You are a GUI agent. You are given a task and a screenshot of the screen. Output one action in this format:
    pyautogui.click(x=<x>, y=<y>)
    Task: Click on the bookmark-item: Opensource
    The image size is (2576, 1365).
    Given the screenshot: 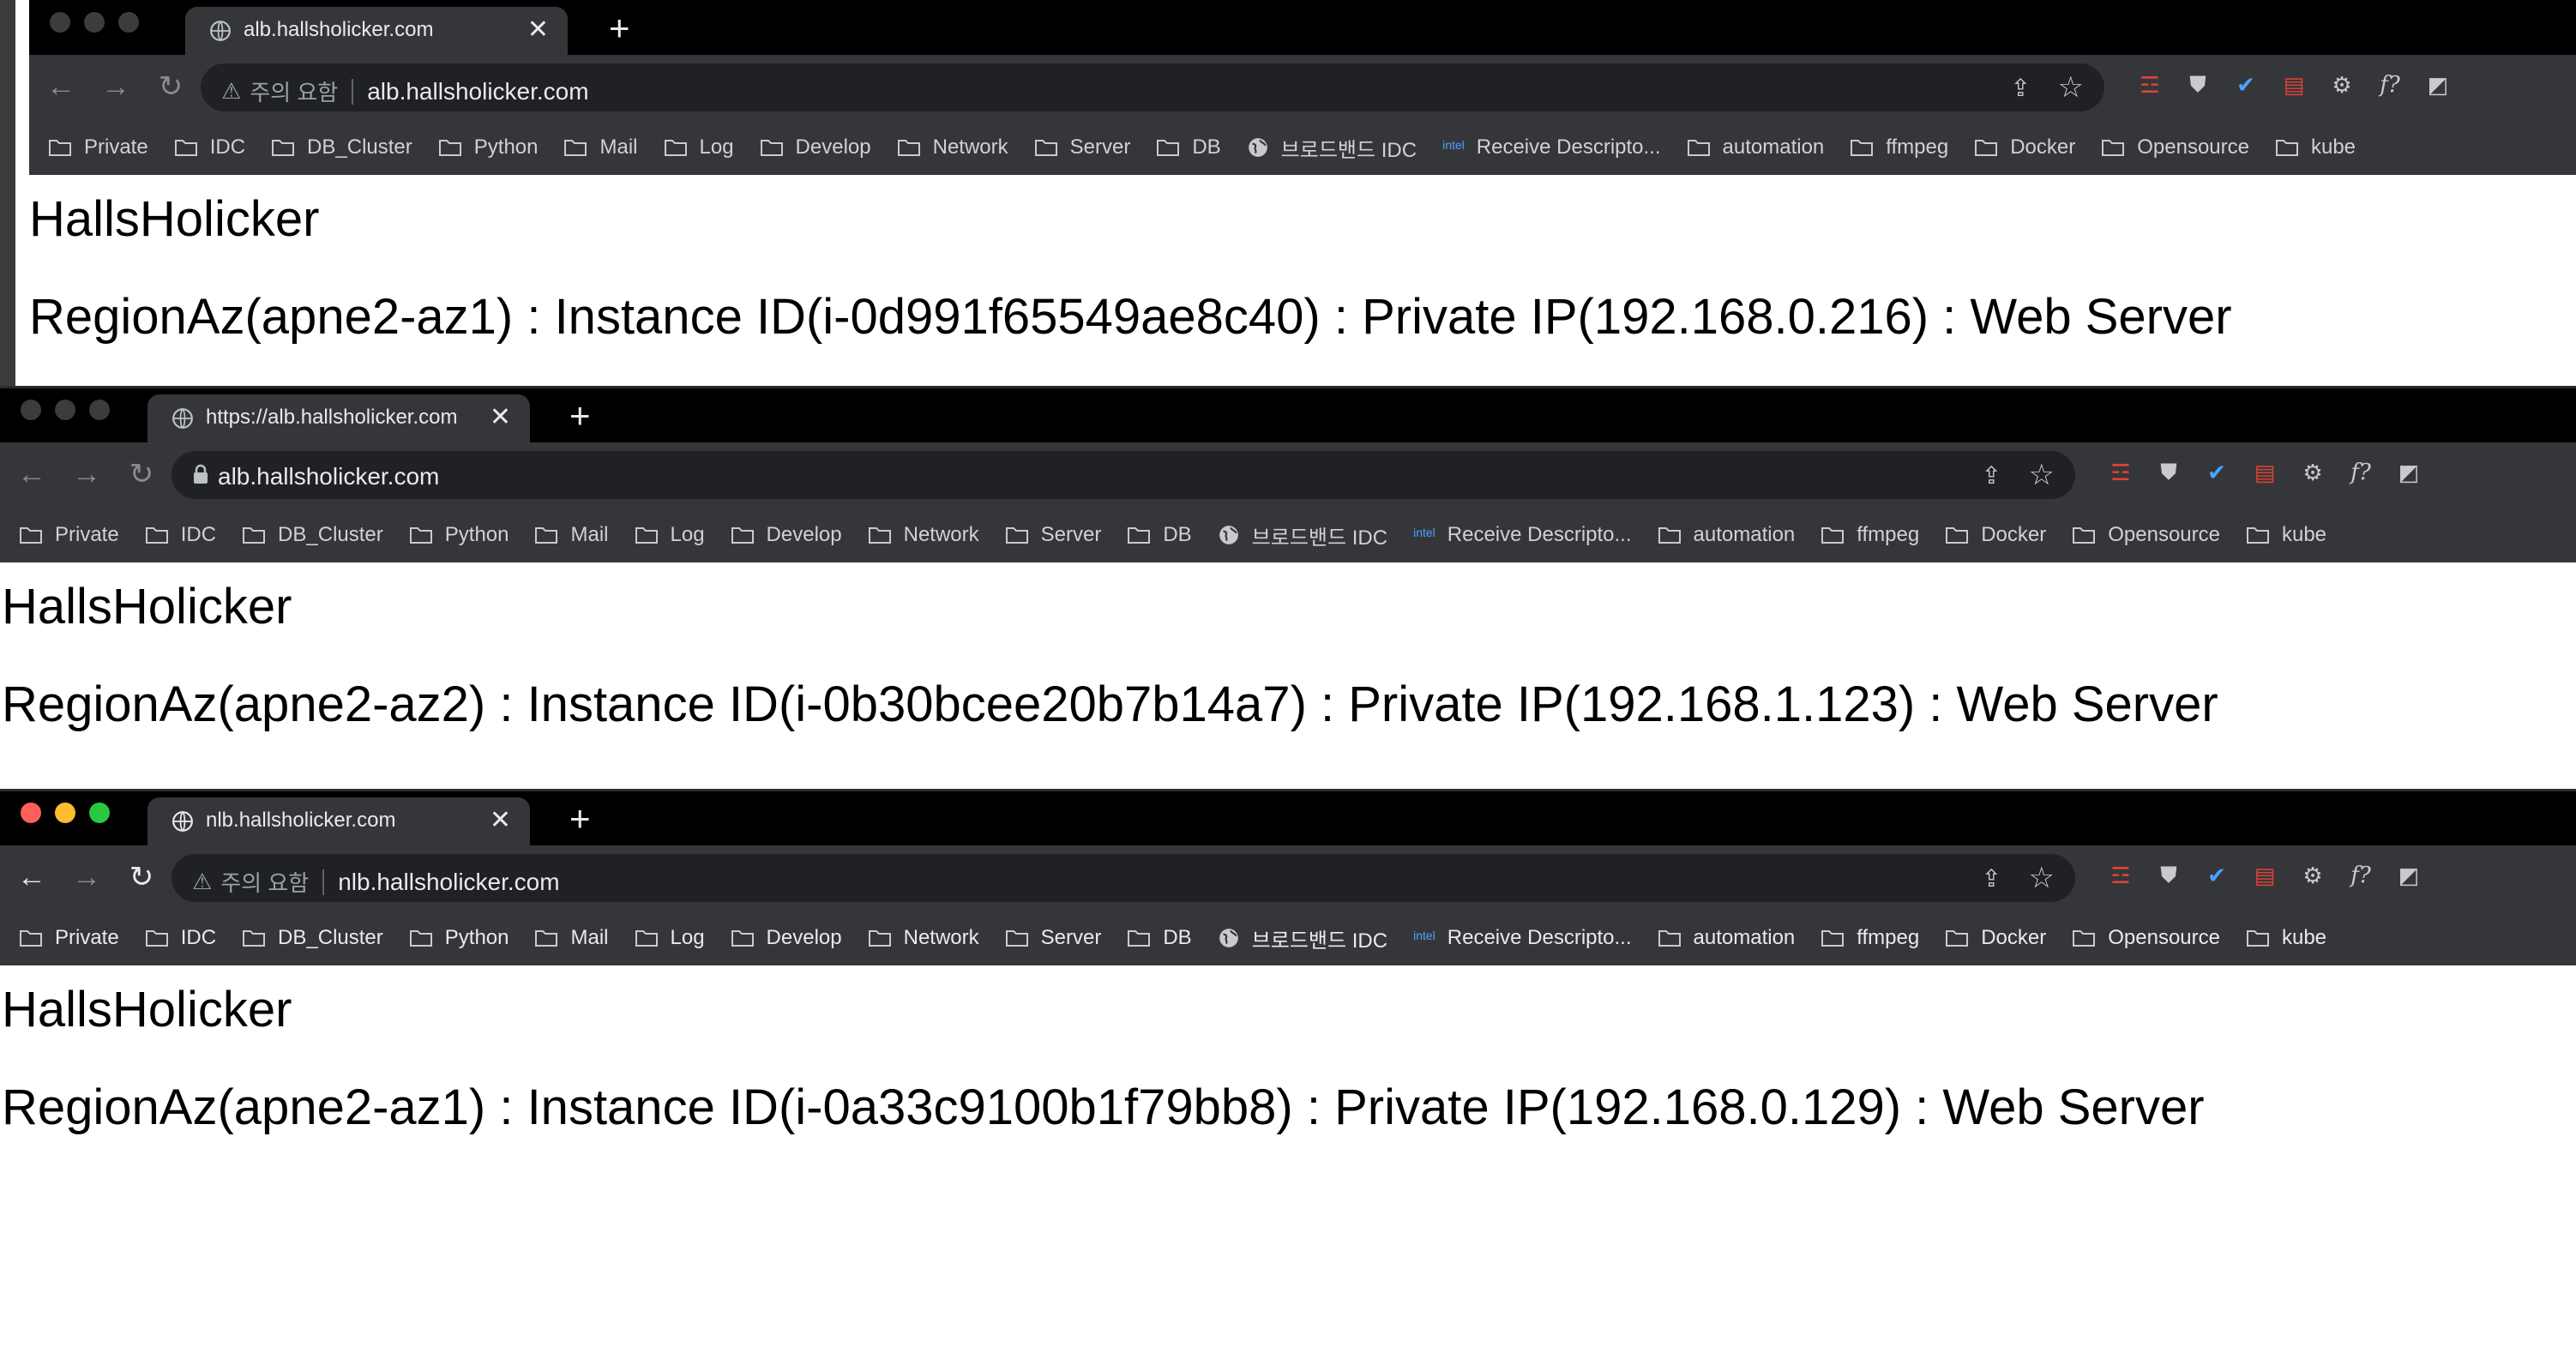 What is the action you would take?
    pyautogui.click(x=2148, y=535)
    